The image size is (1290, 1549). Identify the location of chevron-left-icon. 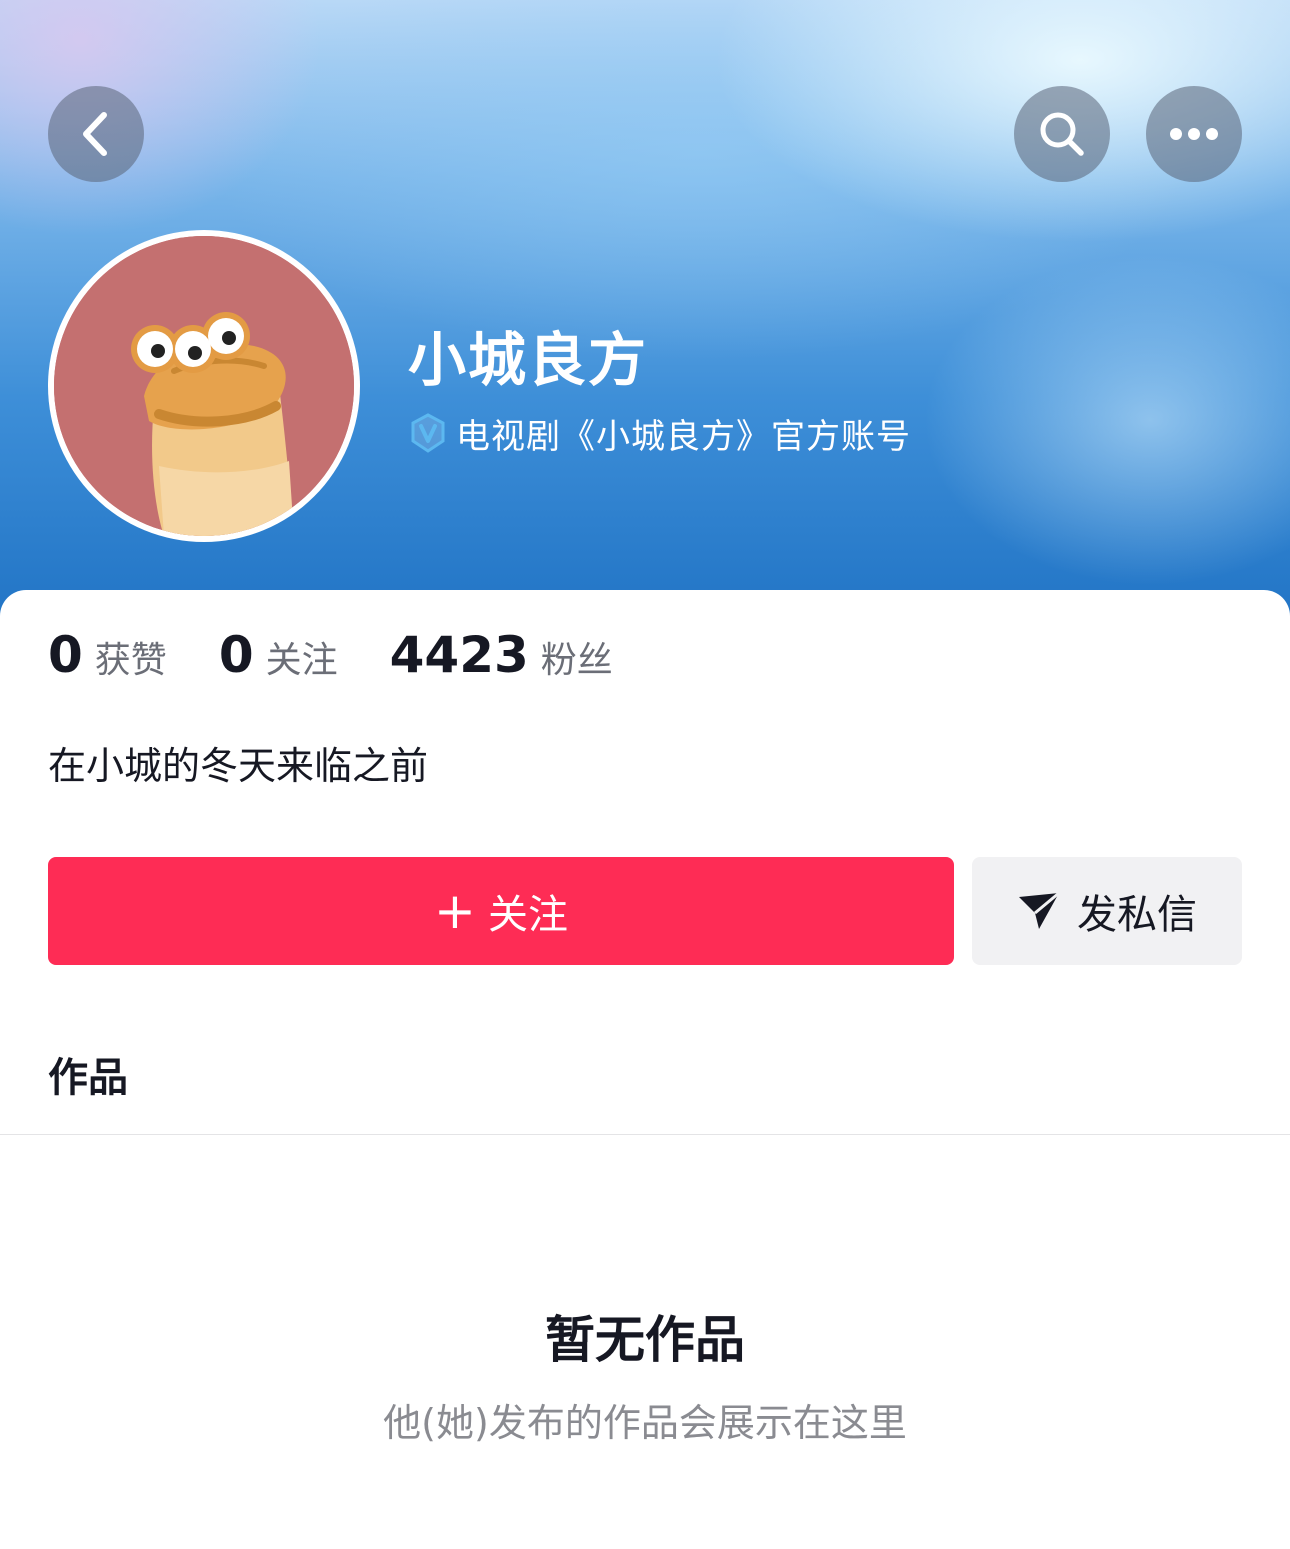
(95, 134).